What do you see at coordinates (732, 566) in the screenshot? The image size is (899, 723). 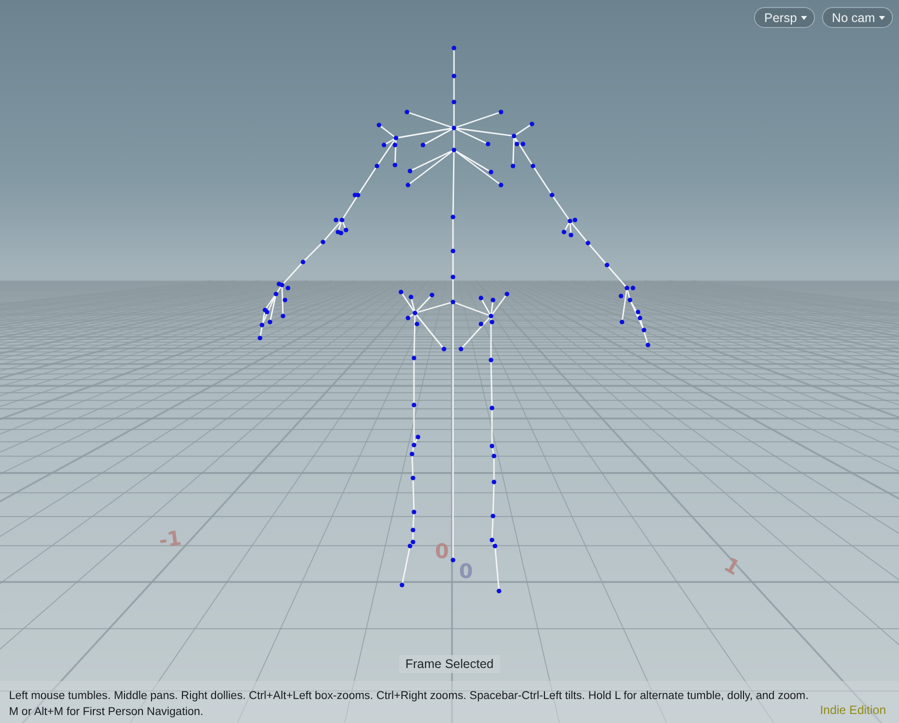 I see `axis-value-label: 1` at bounding box center [732, 566].